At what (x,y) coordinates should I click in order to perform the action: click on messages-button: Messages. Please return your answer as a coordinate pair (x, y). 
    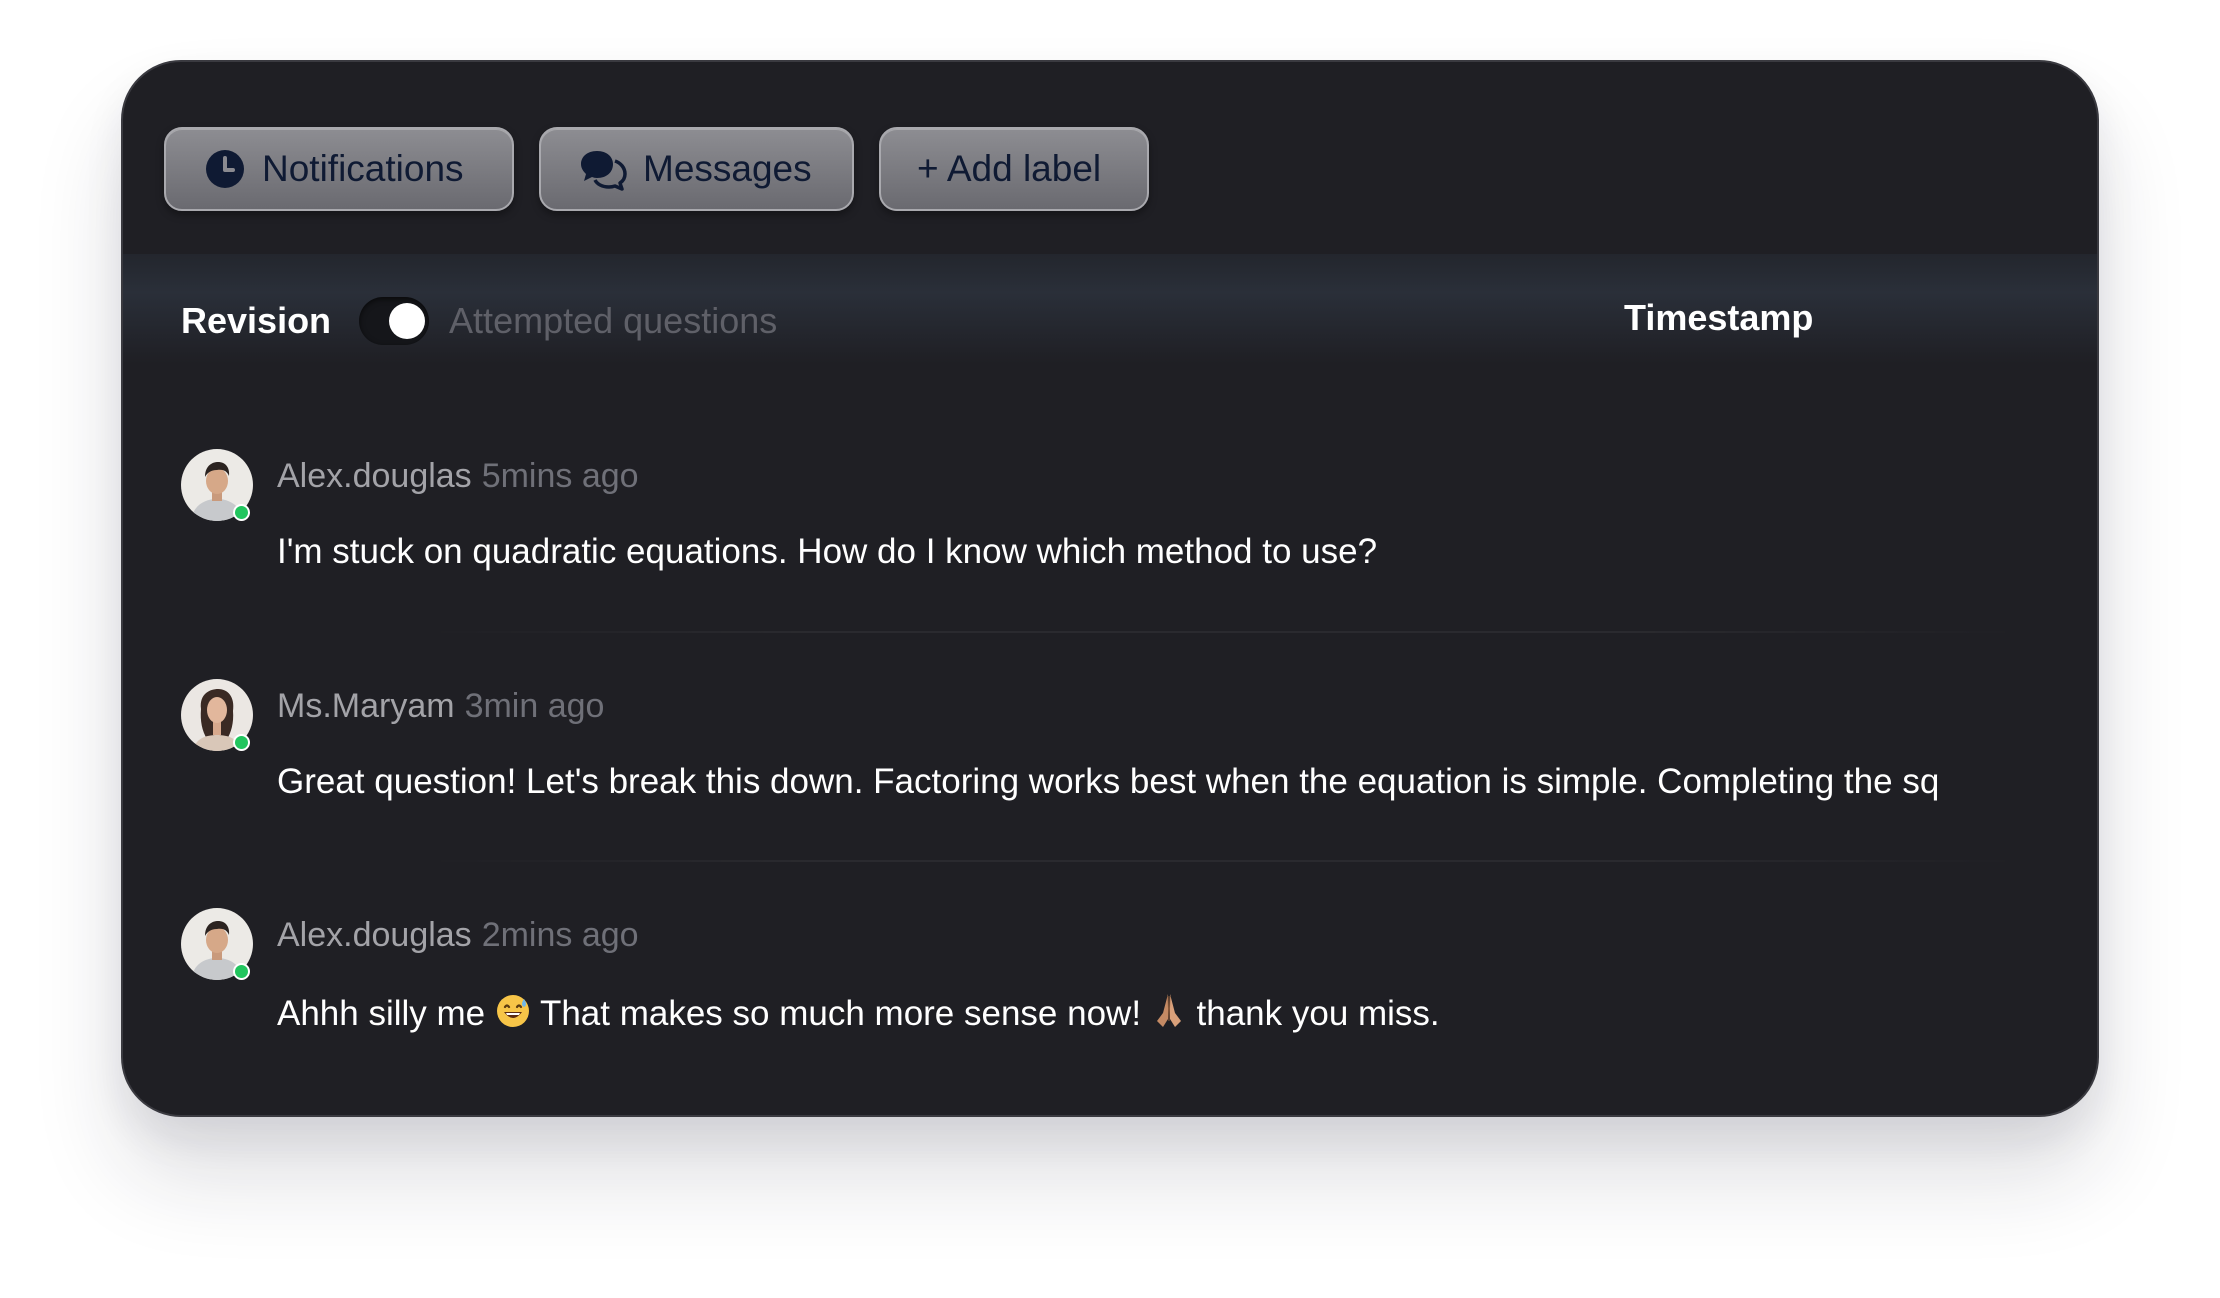
    Looking at the image, I should click on (696, 169).